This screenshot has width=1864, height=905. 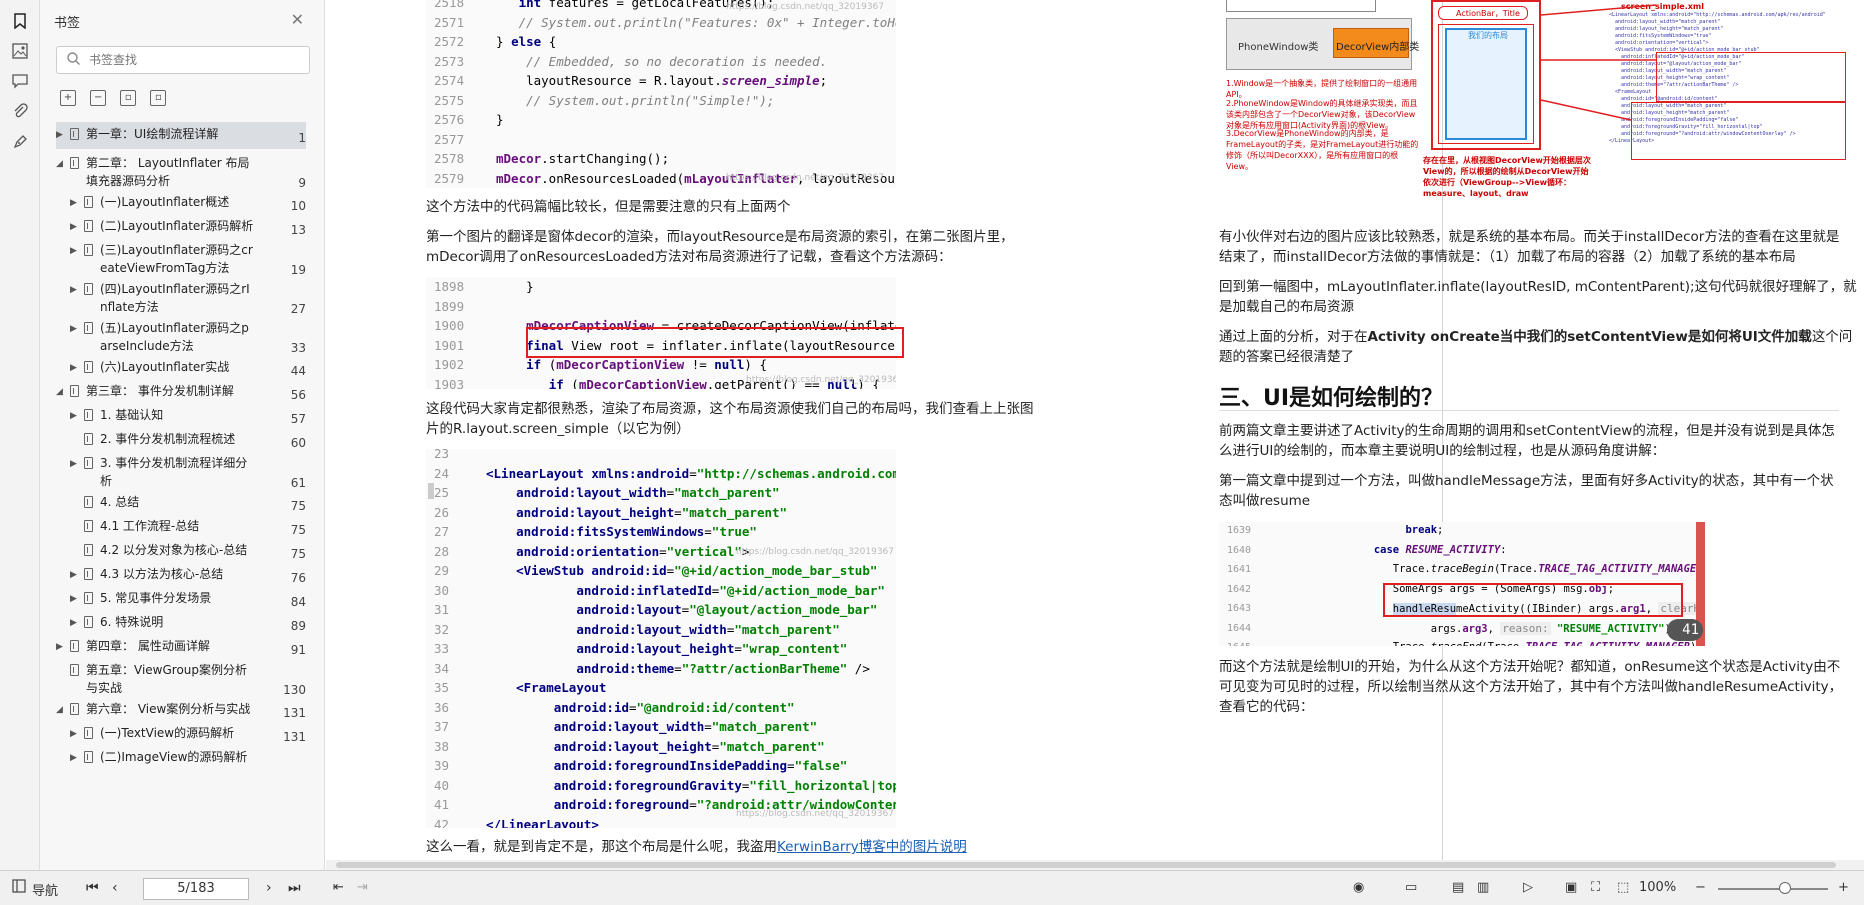 What do you see at coordinates (181, 414) in the screenshot?
I see `toc-item: ▶ 1. 基础认知 57` at bounding box center [181, 414].